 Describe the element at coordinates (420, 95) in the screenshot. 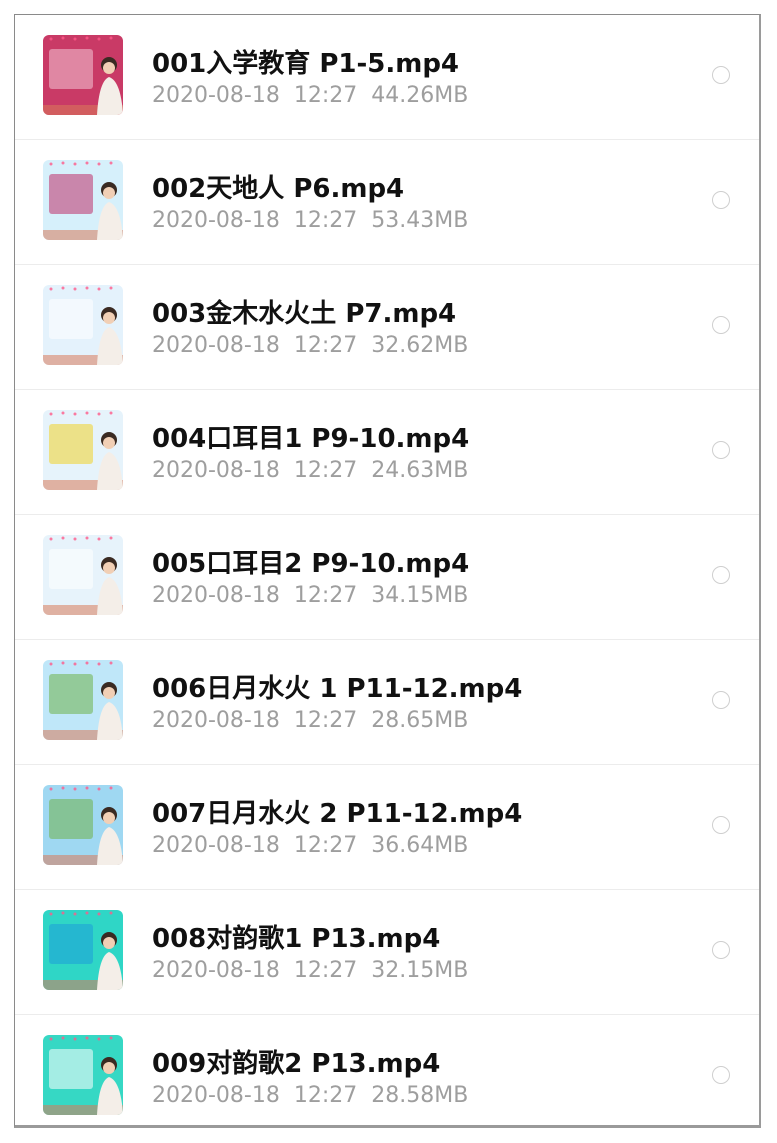

I see `file-size: 44.26MB` at that location.